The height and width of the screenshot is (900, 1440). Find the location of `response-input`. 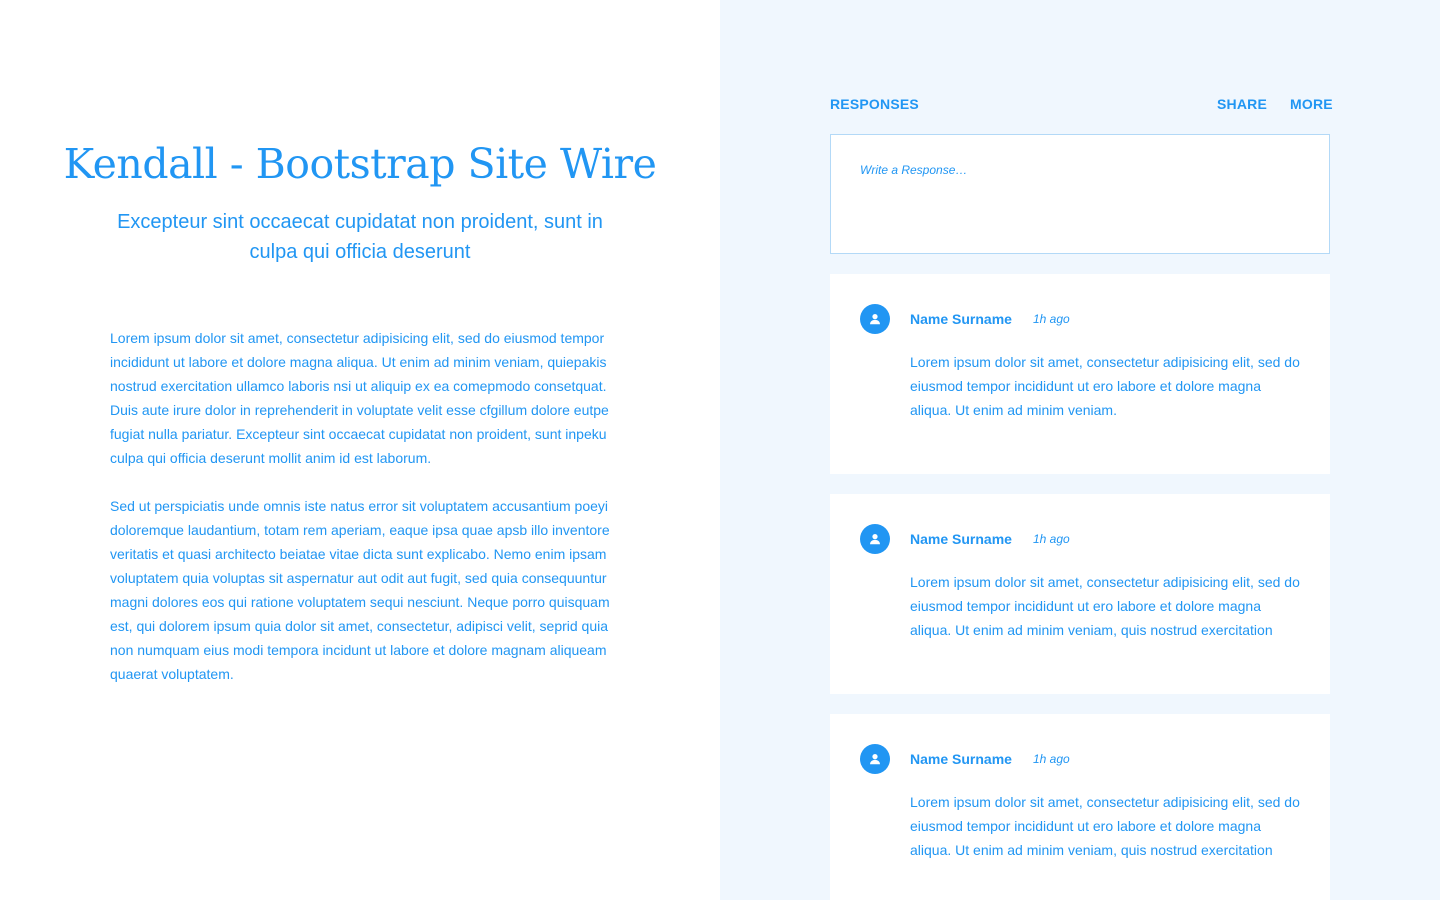

response-input is located at coordinates (1080, 194).